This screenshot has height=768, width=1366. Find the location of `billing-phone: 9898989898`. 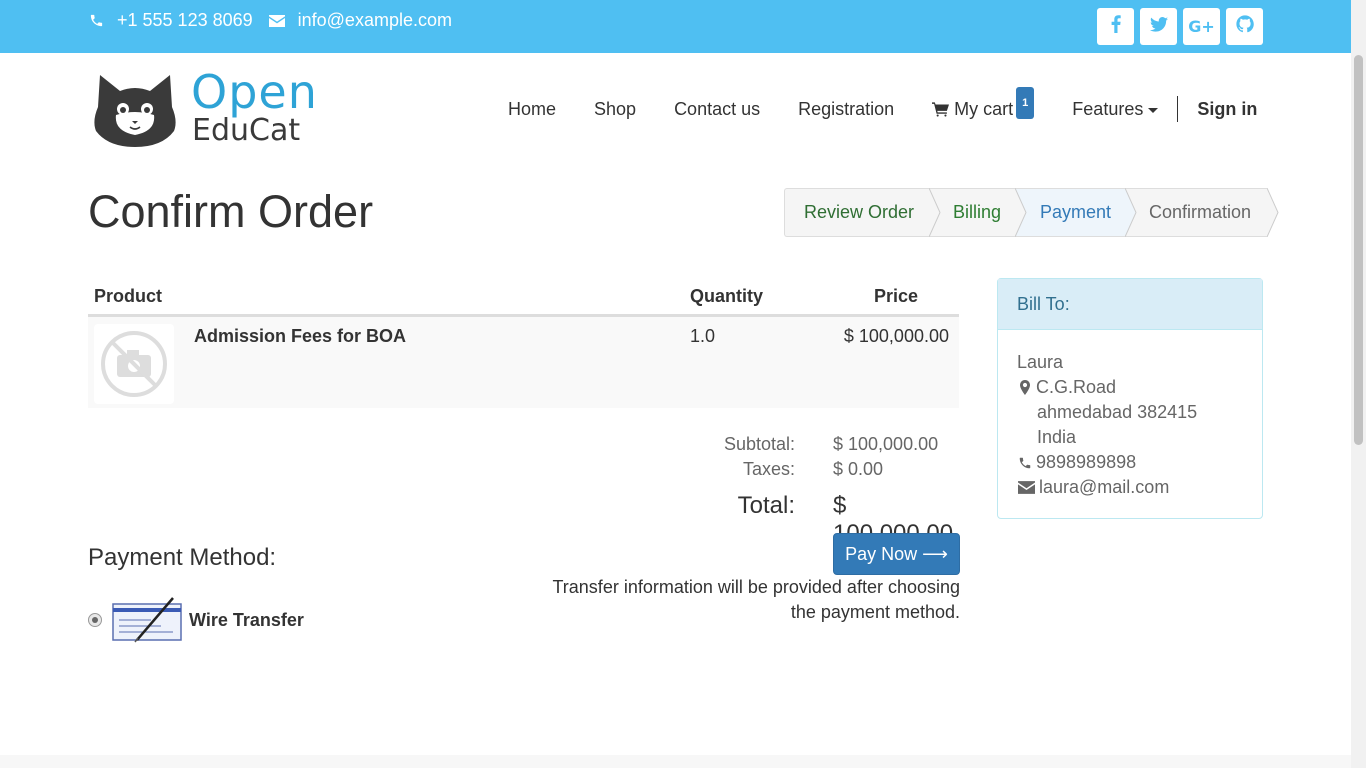

billing-phone: 9898989898 is located at coordinates (1086, 462).